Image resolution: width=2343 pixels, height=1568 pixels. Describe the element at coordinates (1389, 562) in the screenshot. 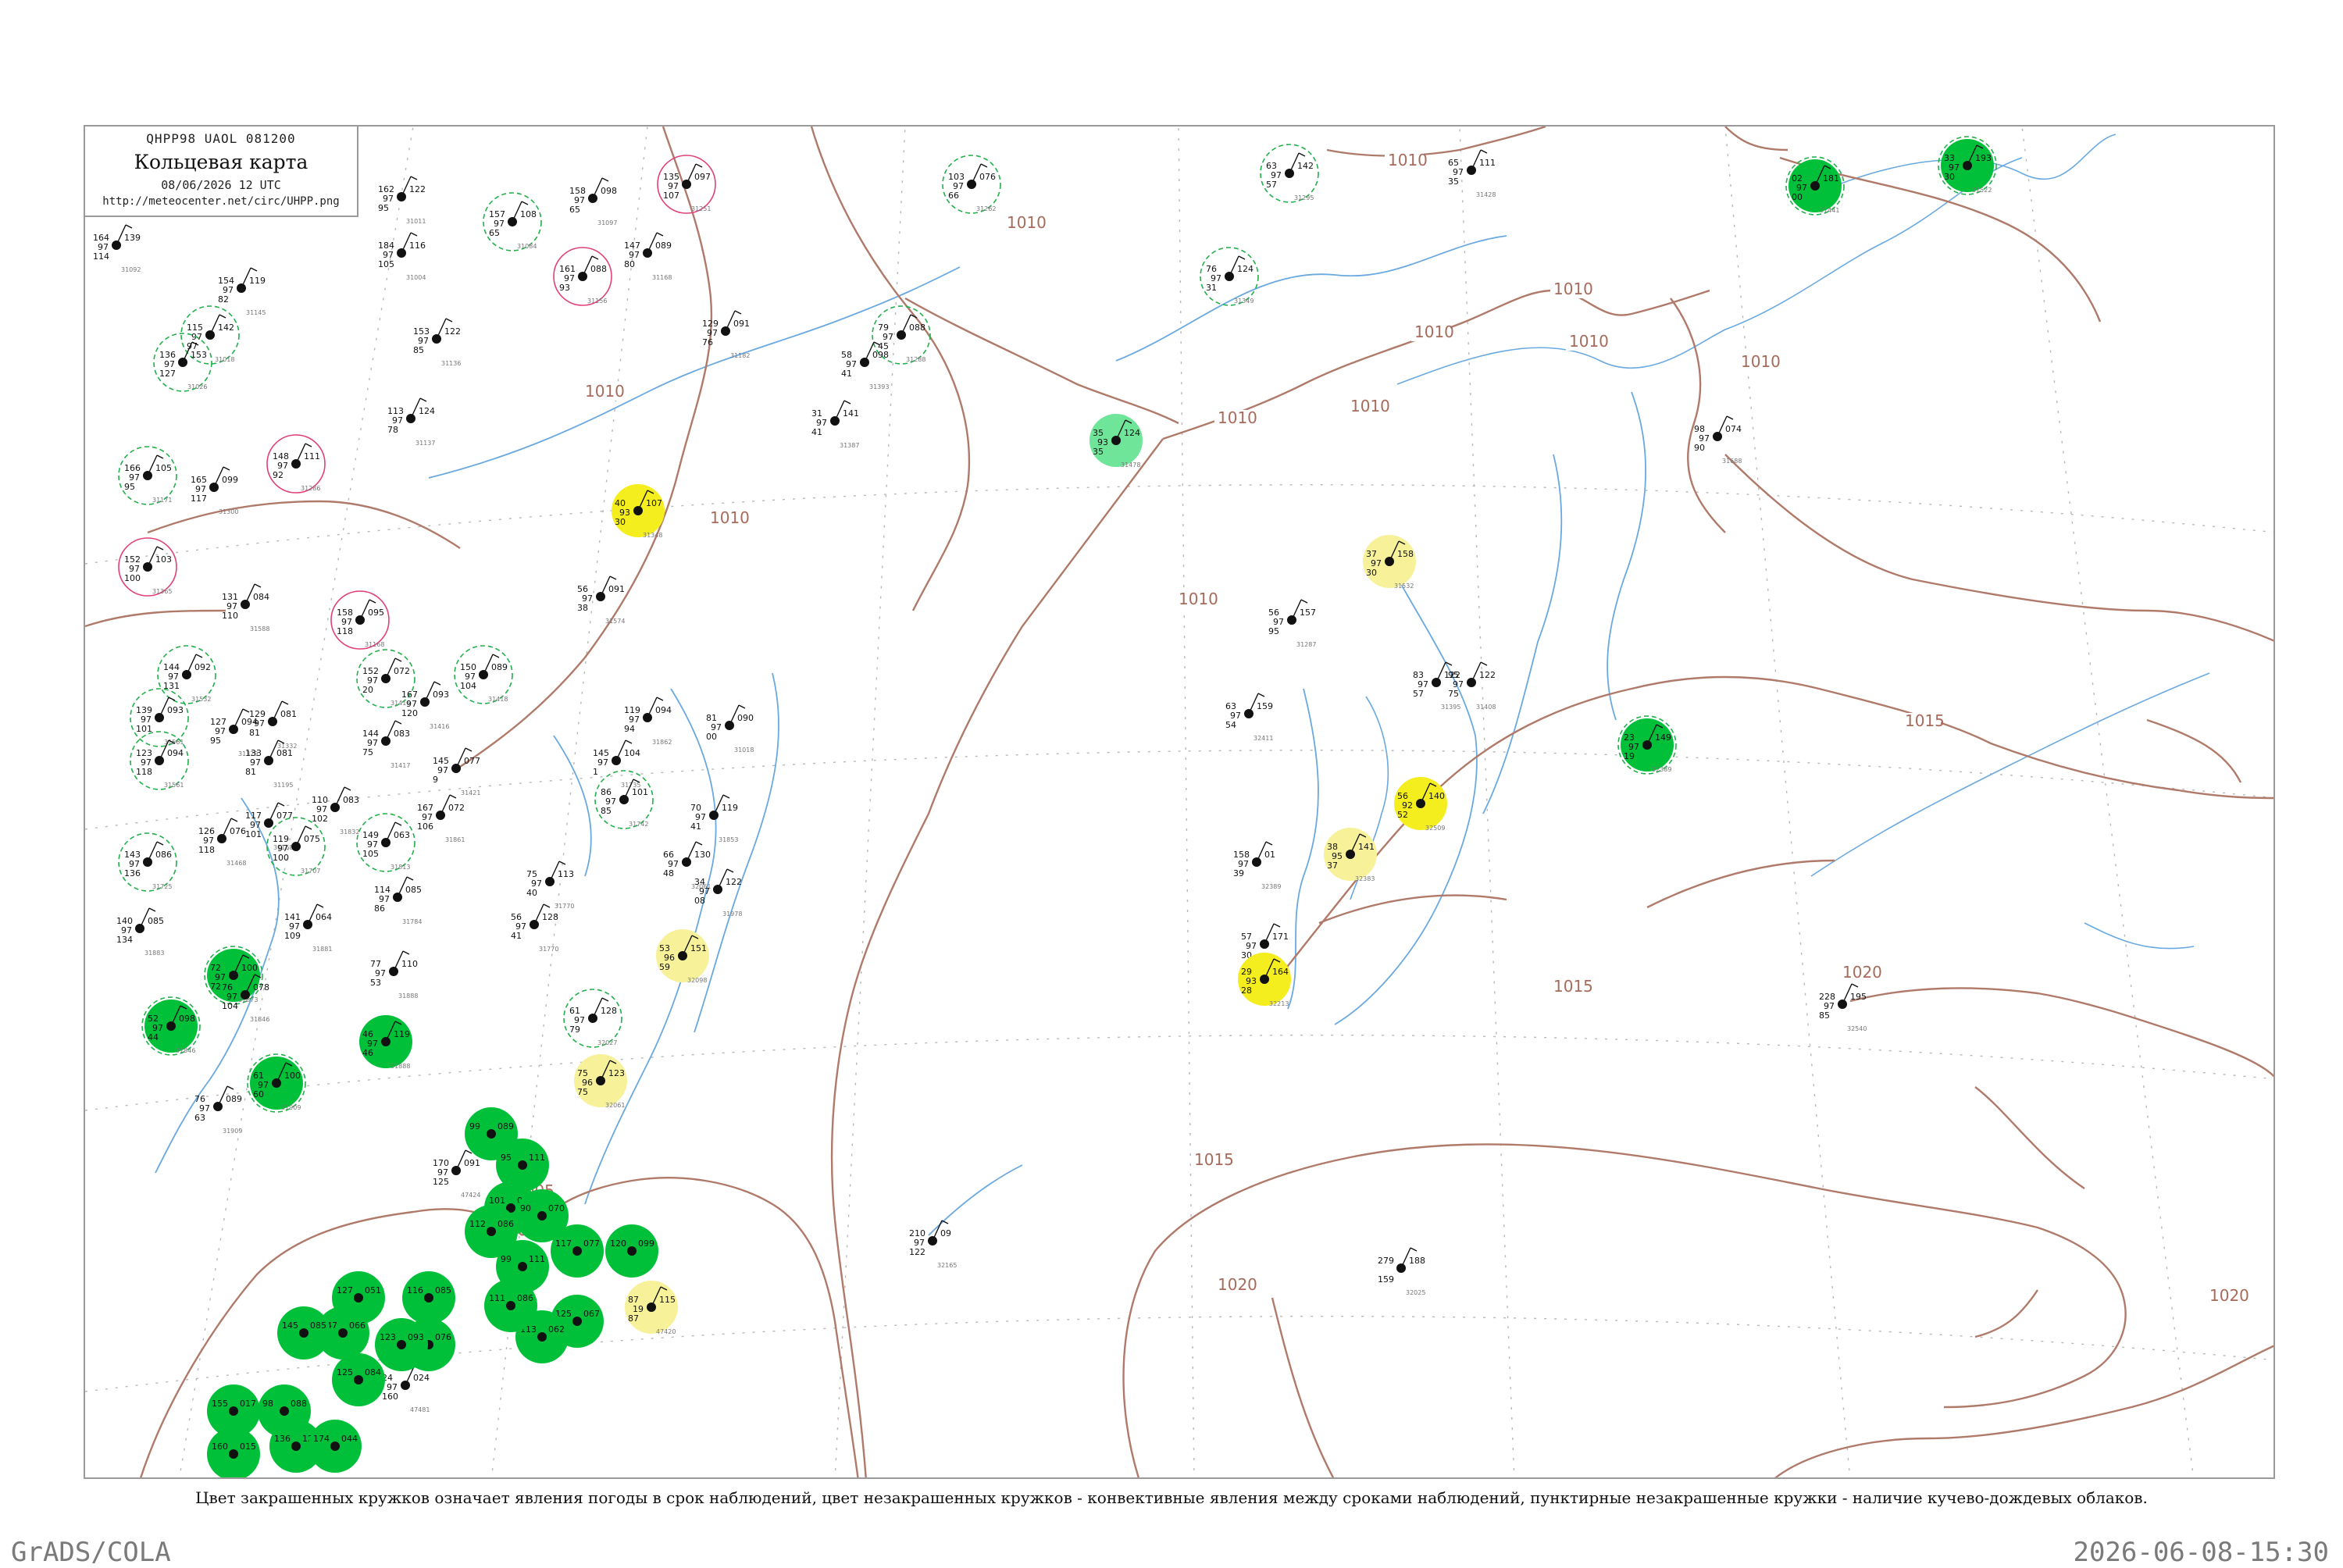

I see `station-plot: 37 158973031532` at that location.